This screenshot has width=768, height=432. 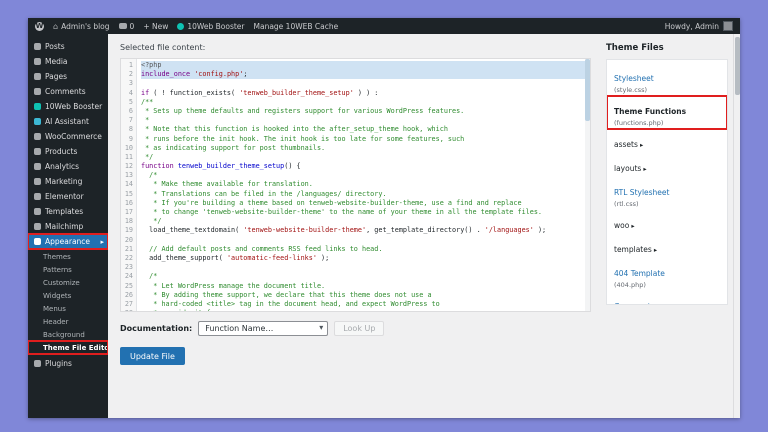 I want to click on code-line-14: * Make theme available for translation., so click(x=365, y=184).